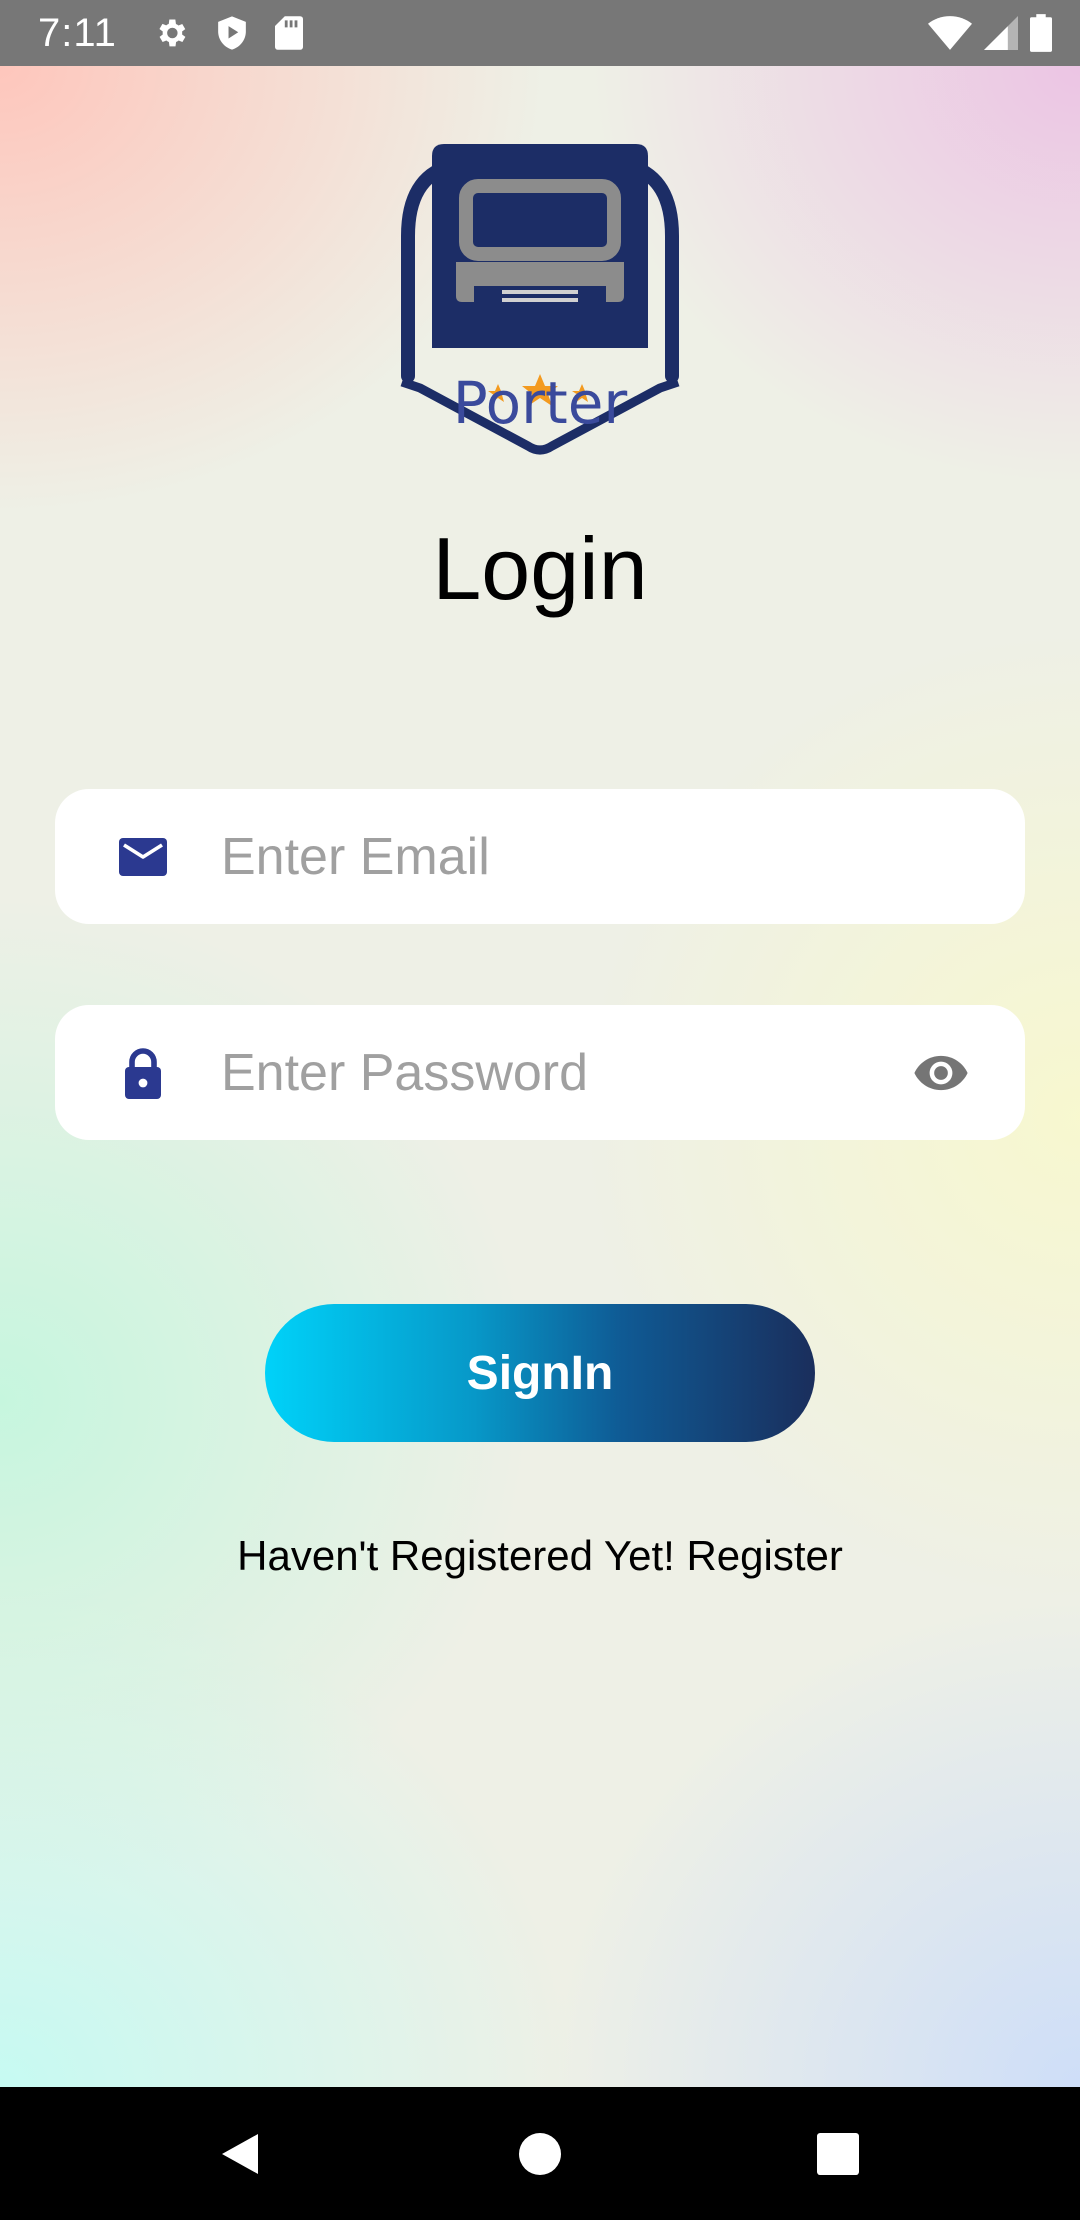 Image resolution: width=1080 pixels, height=2220 pixels. I want to click on password-field, so click(540, 1072).